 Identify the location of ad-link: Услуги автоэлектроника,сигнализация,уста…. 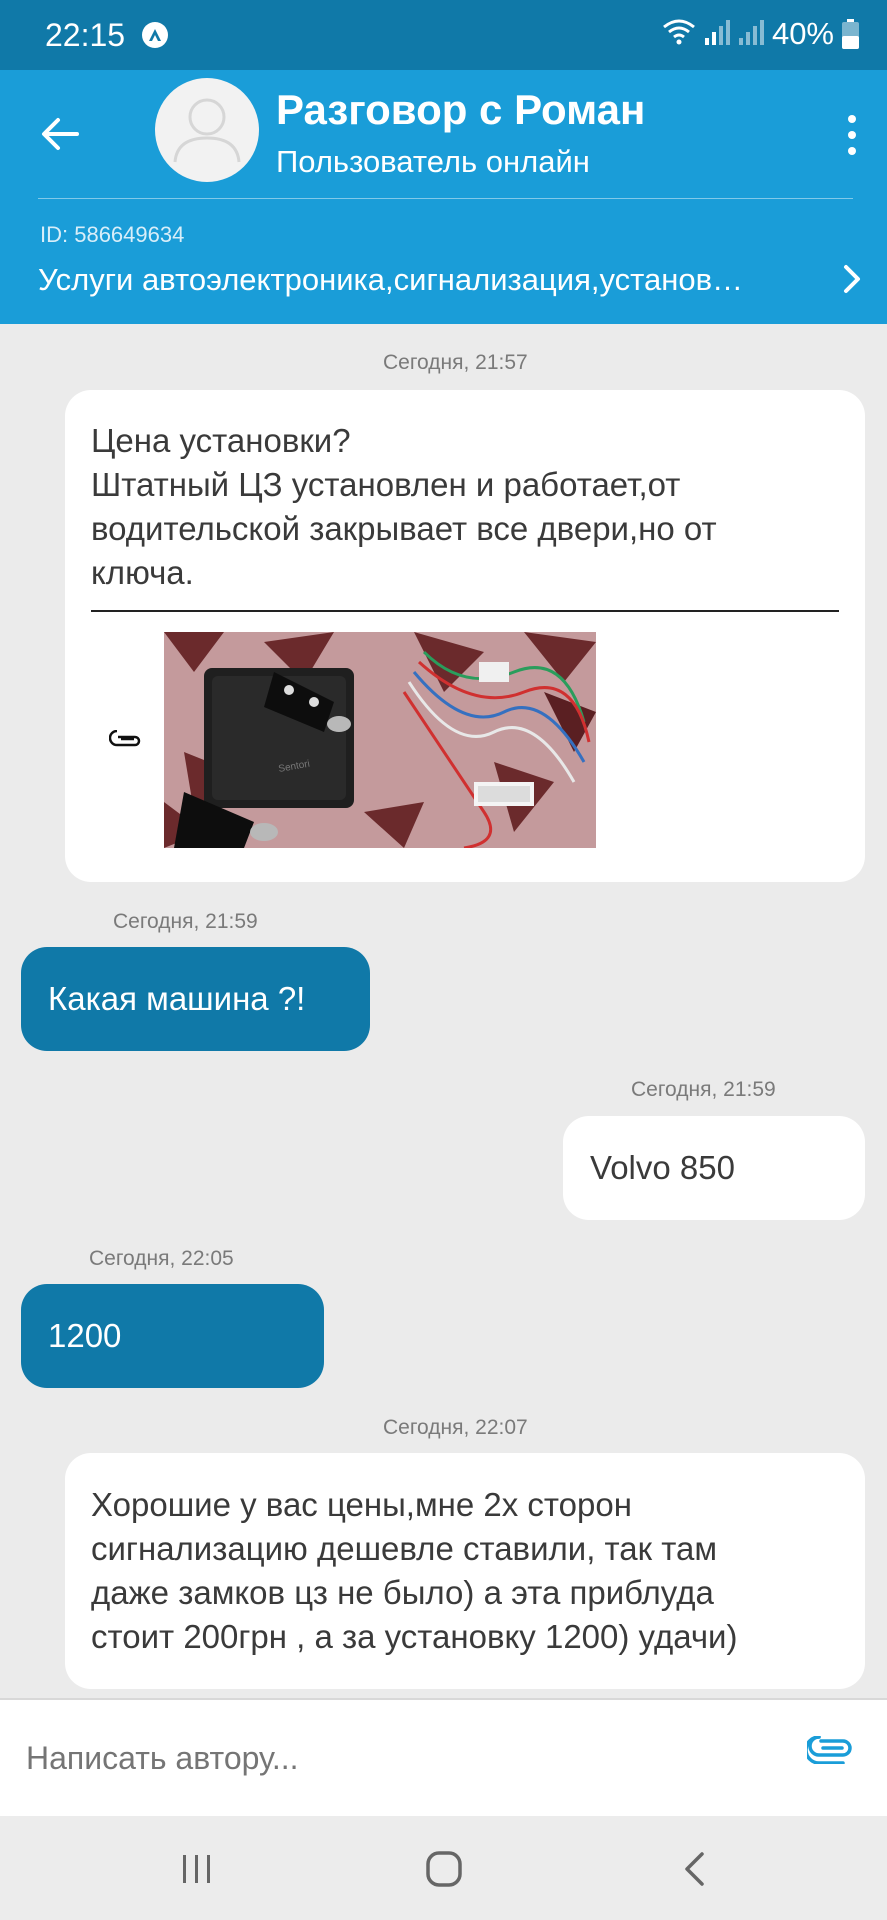
(453, 281).